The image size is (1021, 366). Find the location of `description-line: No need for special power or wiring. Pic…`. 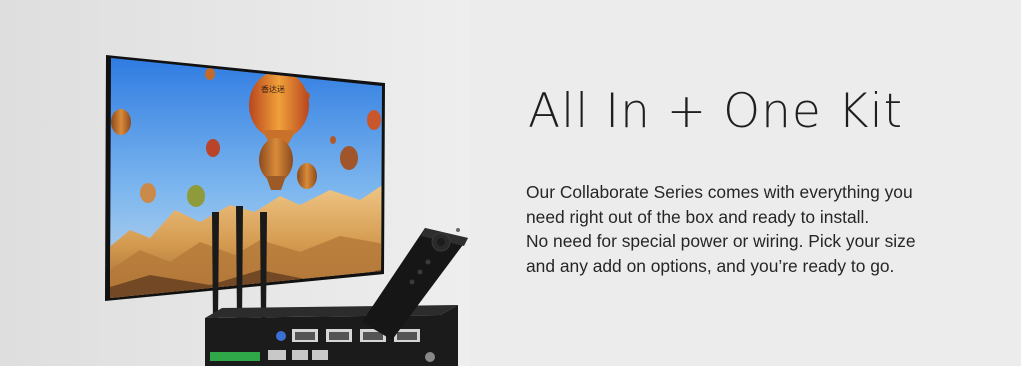

description-line: No need for special power or wiring. Pic… is located at coordinates (721, 241).